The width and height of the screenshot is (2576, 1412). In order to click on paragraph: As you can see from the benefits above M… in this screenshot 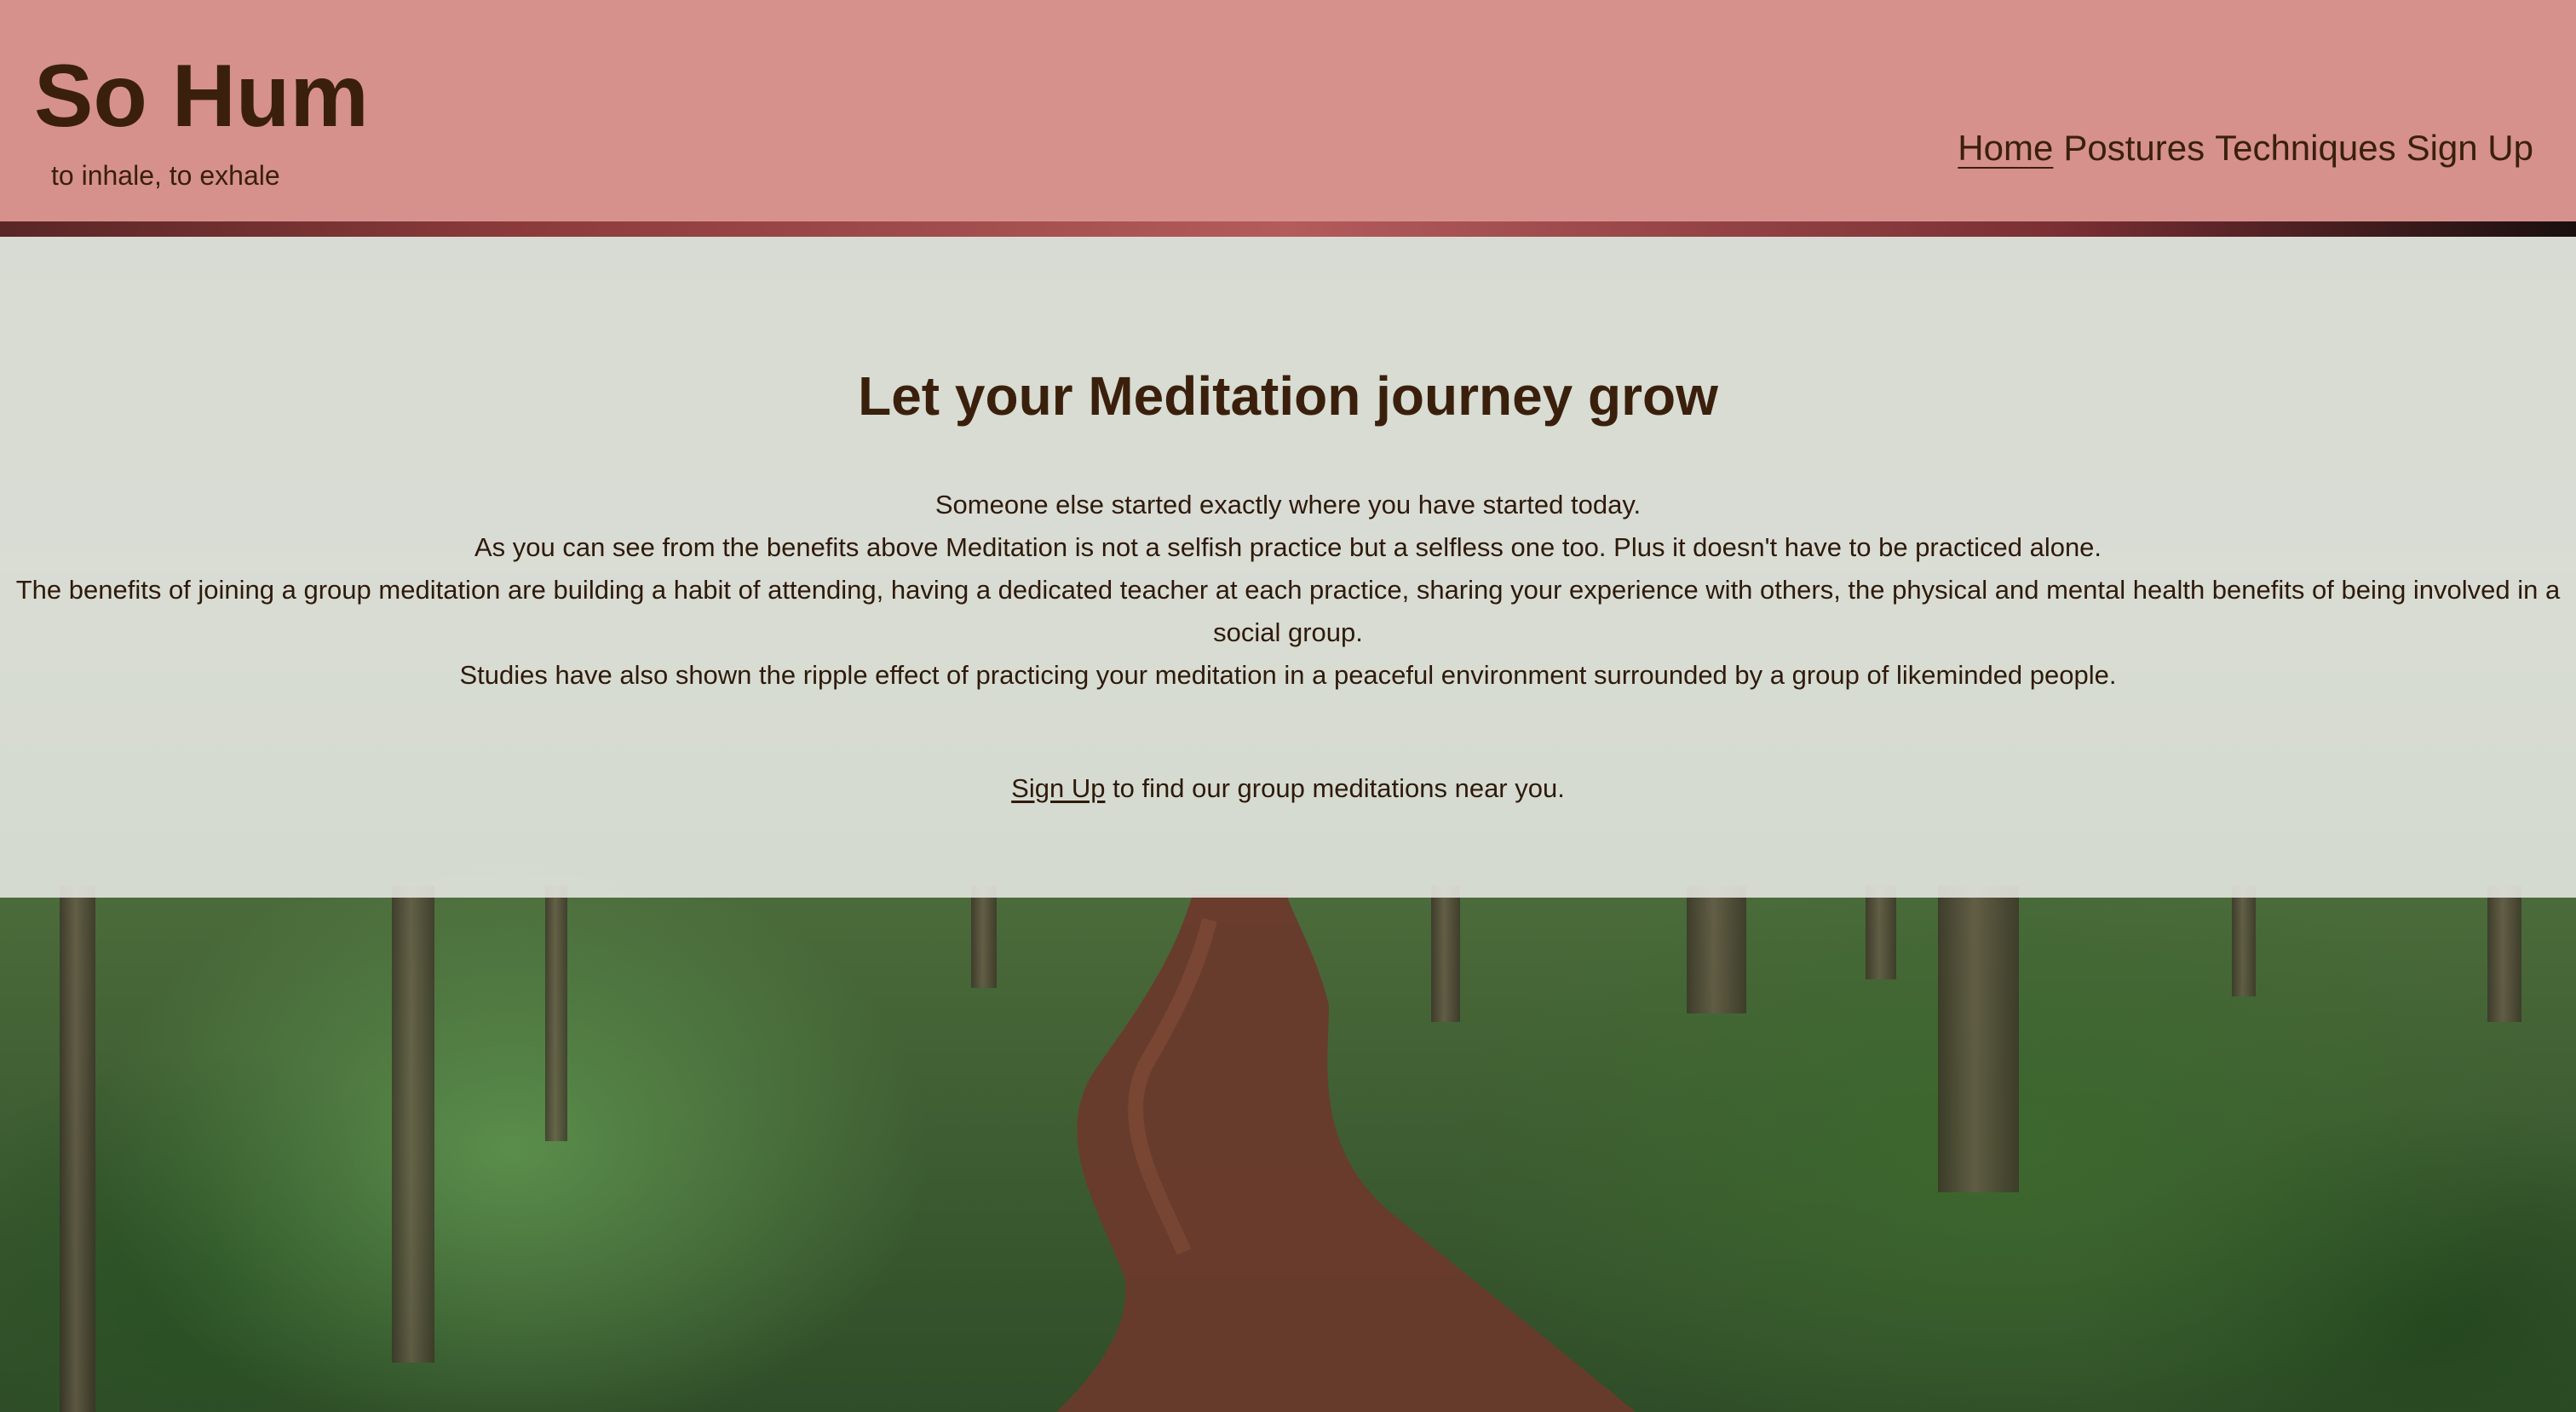, I will do `click(1288, 547)`.